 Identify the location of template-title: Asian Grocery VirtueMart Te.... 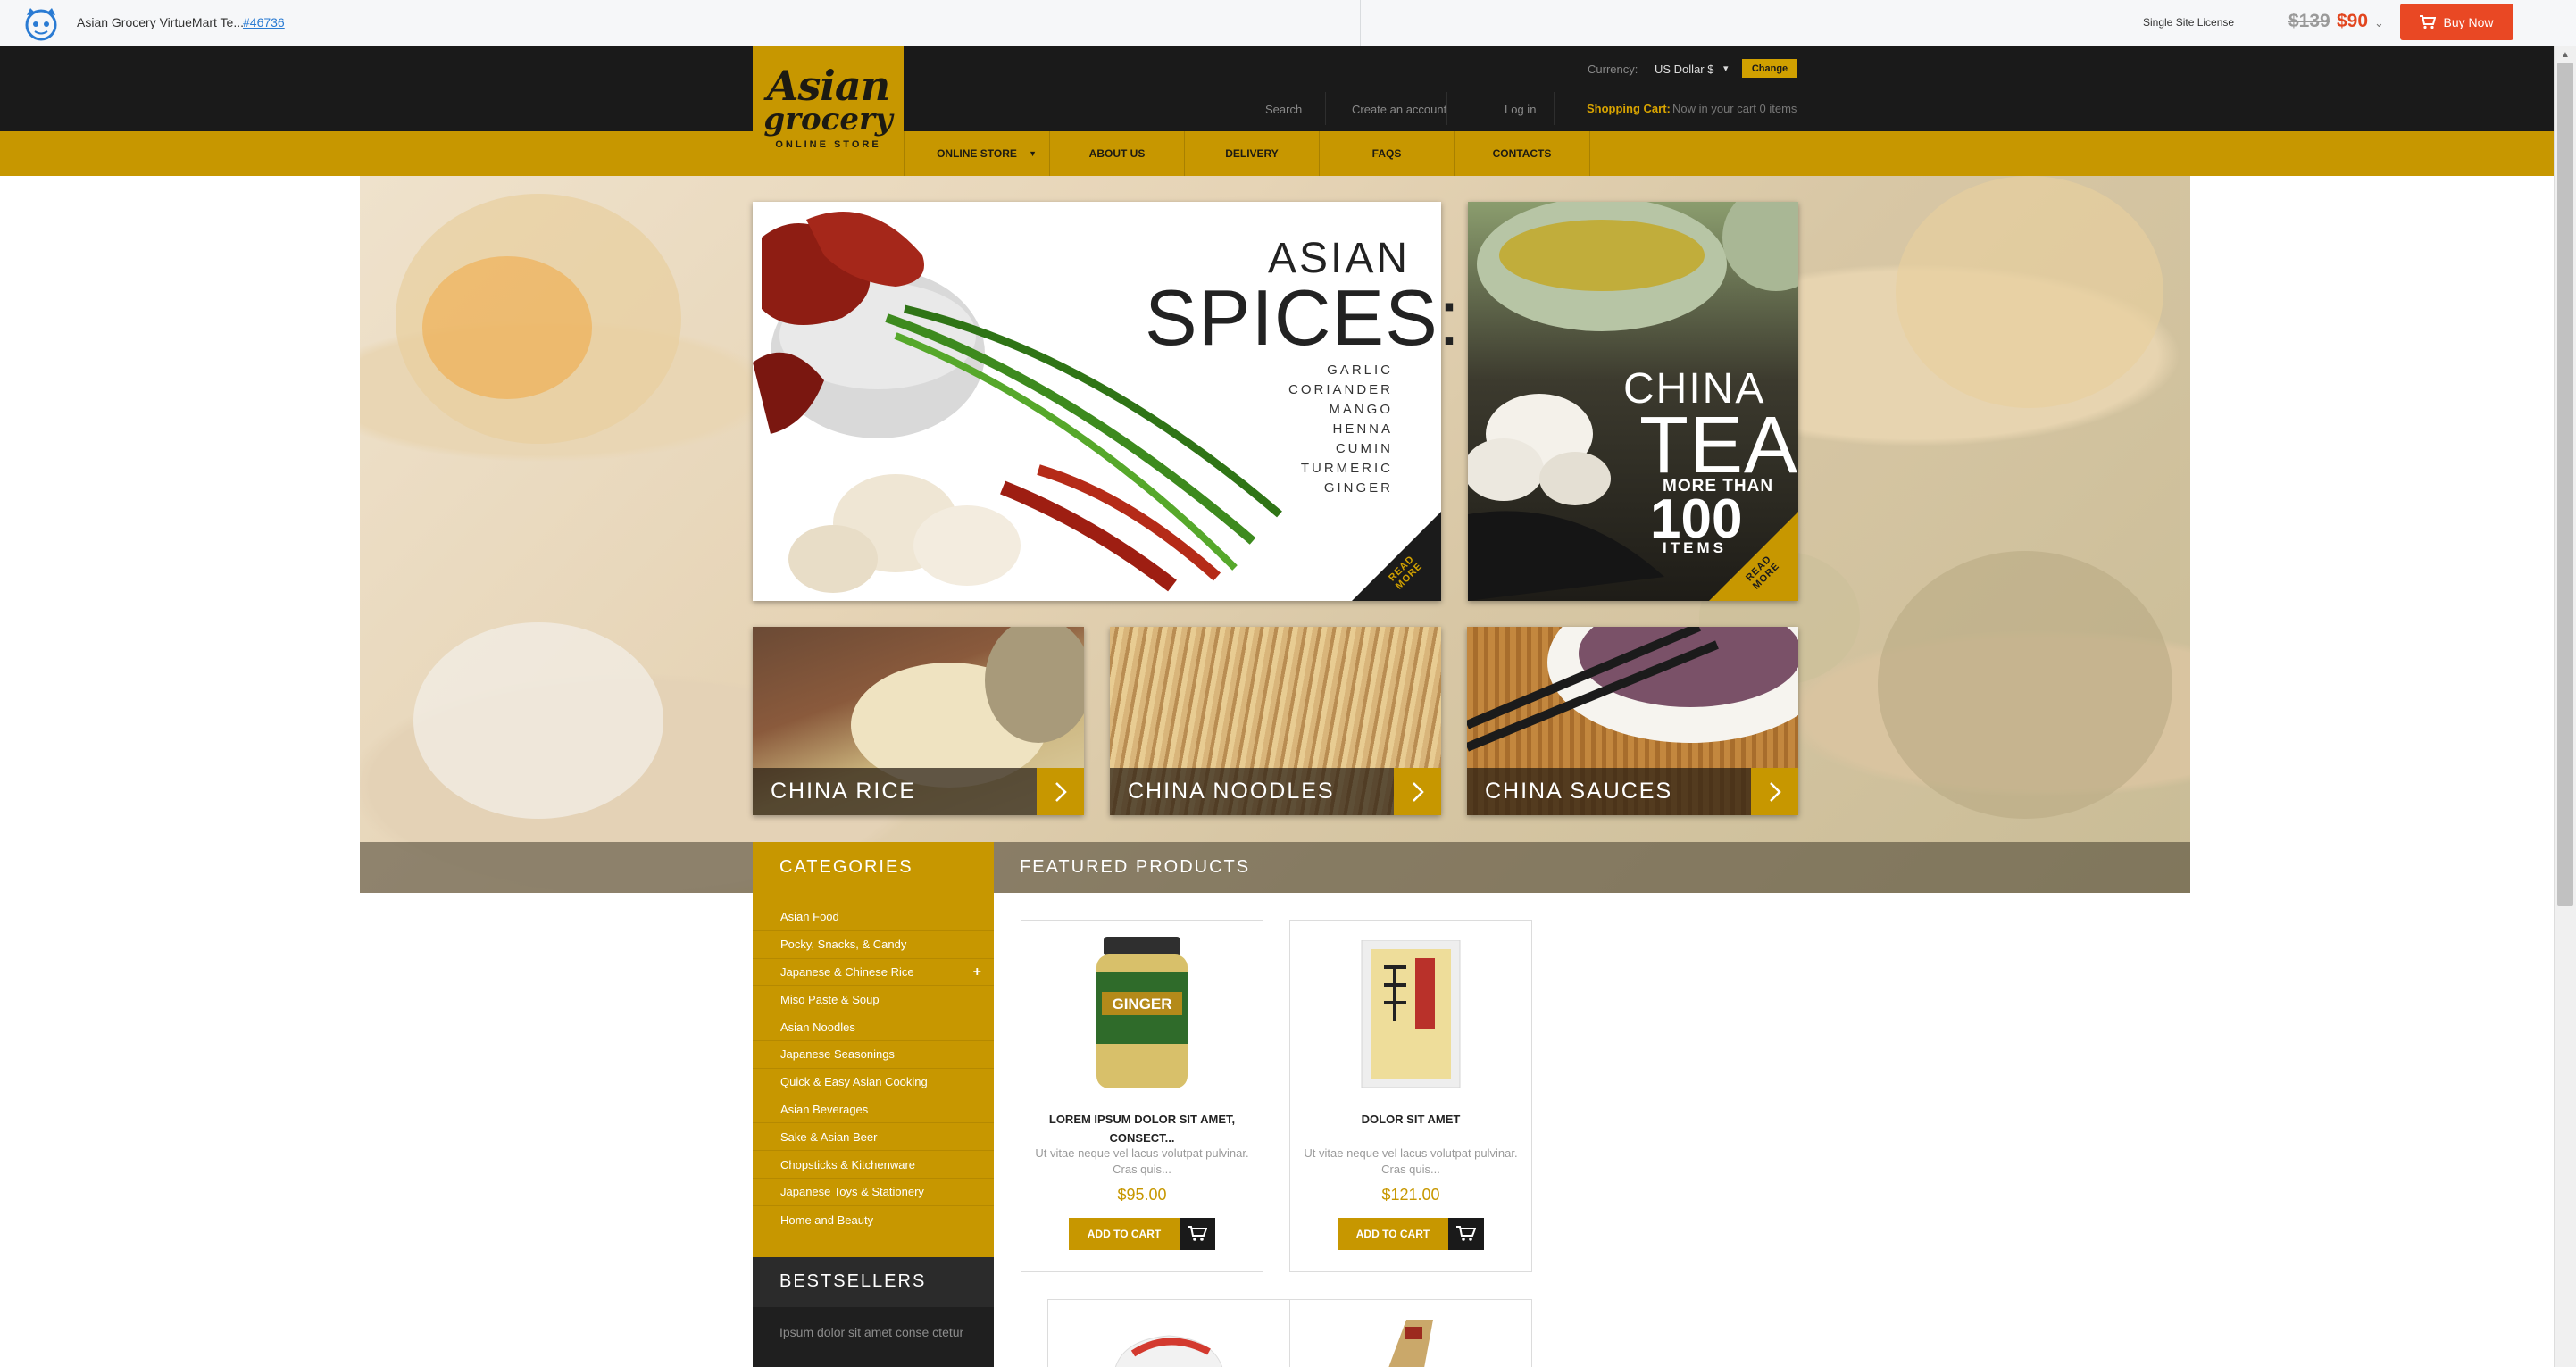
(160, 22).